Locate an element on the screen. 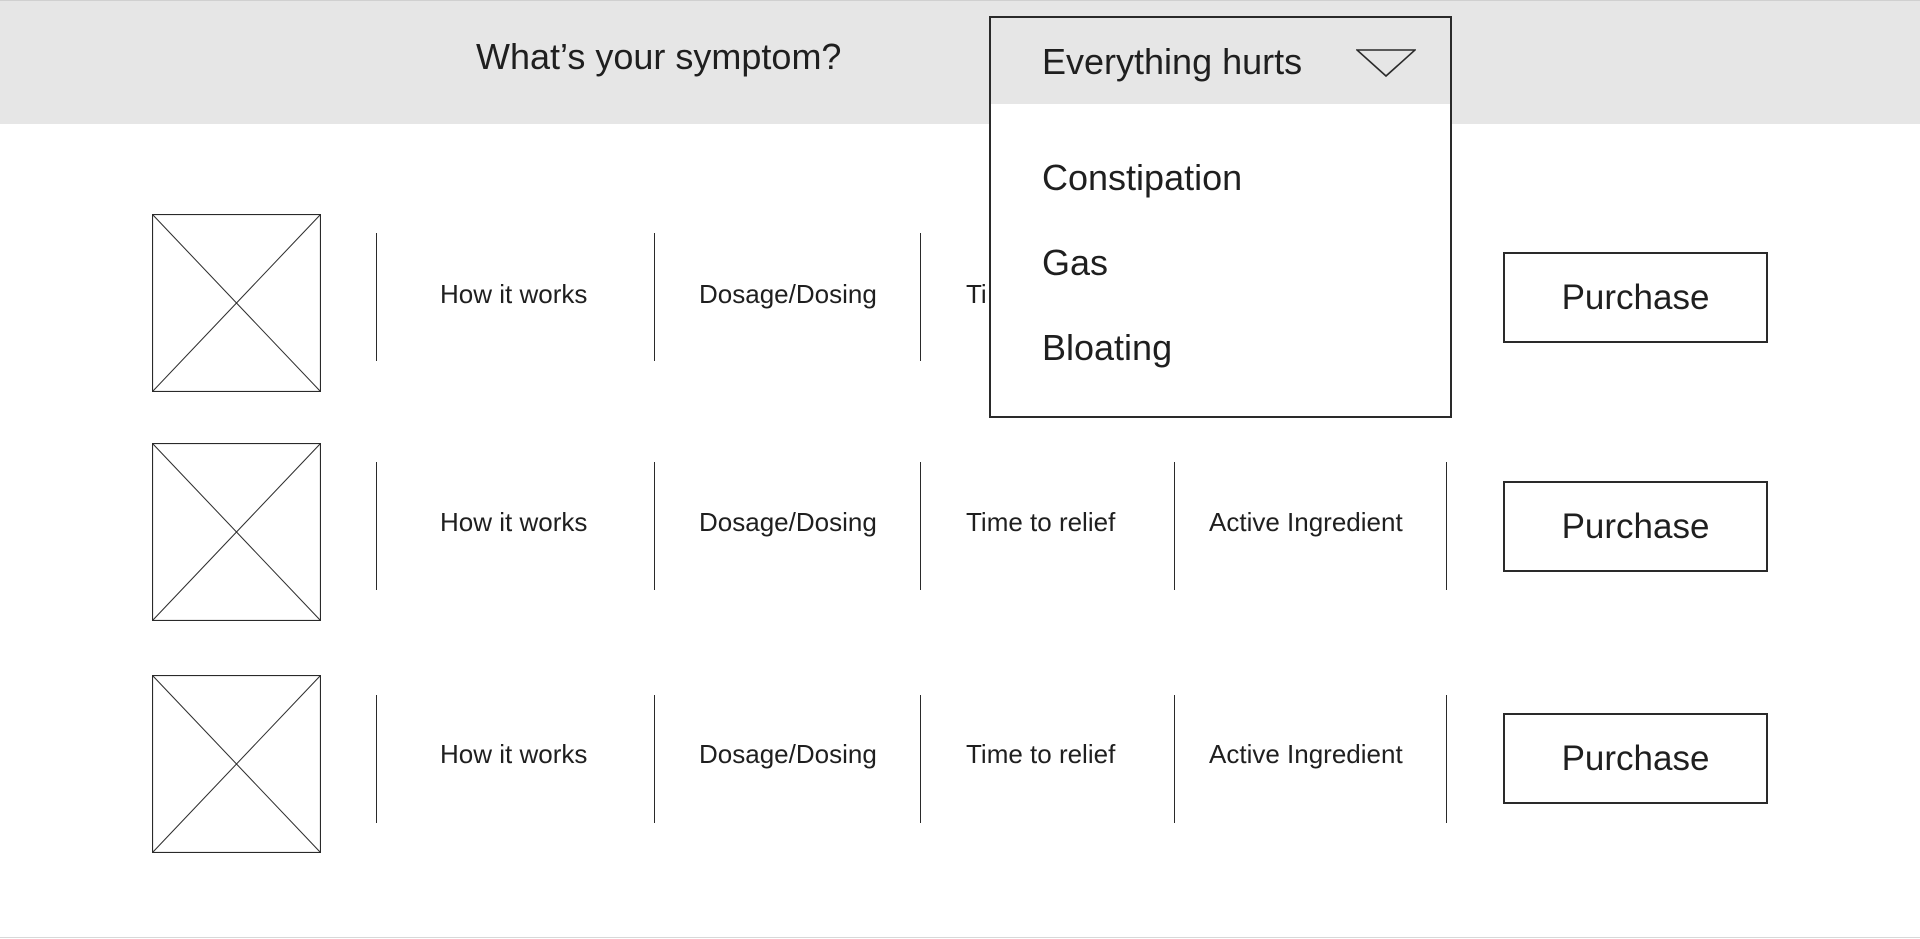 Image resolution: width=1920 pixels, height=939 pixels. bottom-rule is located at coordinates (960, 937).